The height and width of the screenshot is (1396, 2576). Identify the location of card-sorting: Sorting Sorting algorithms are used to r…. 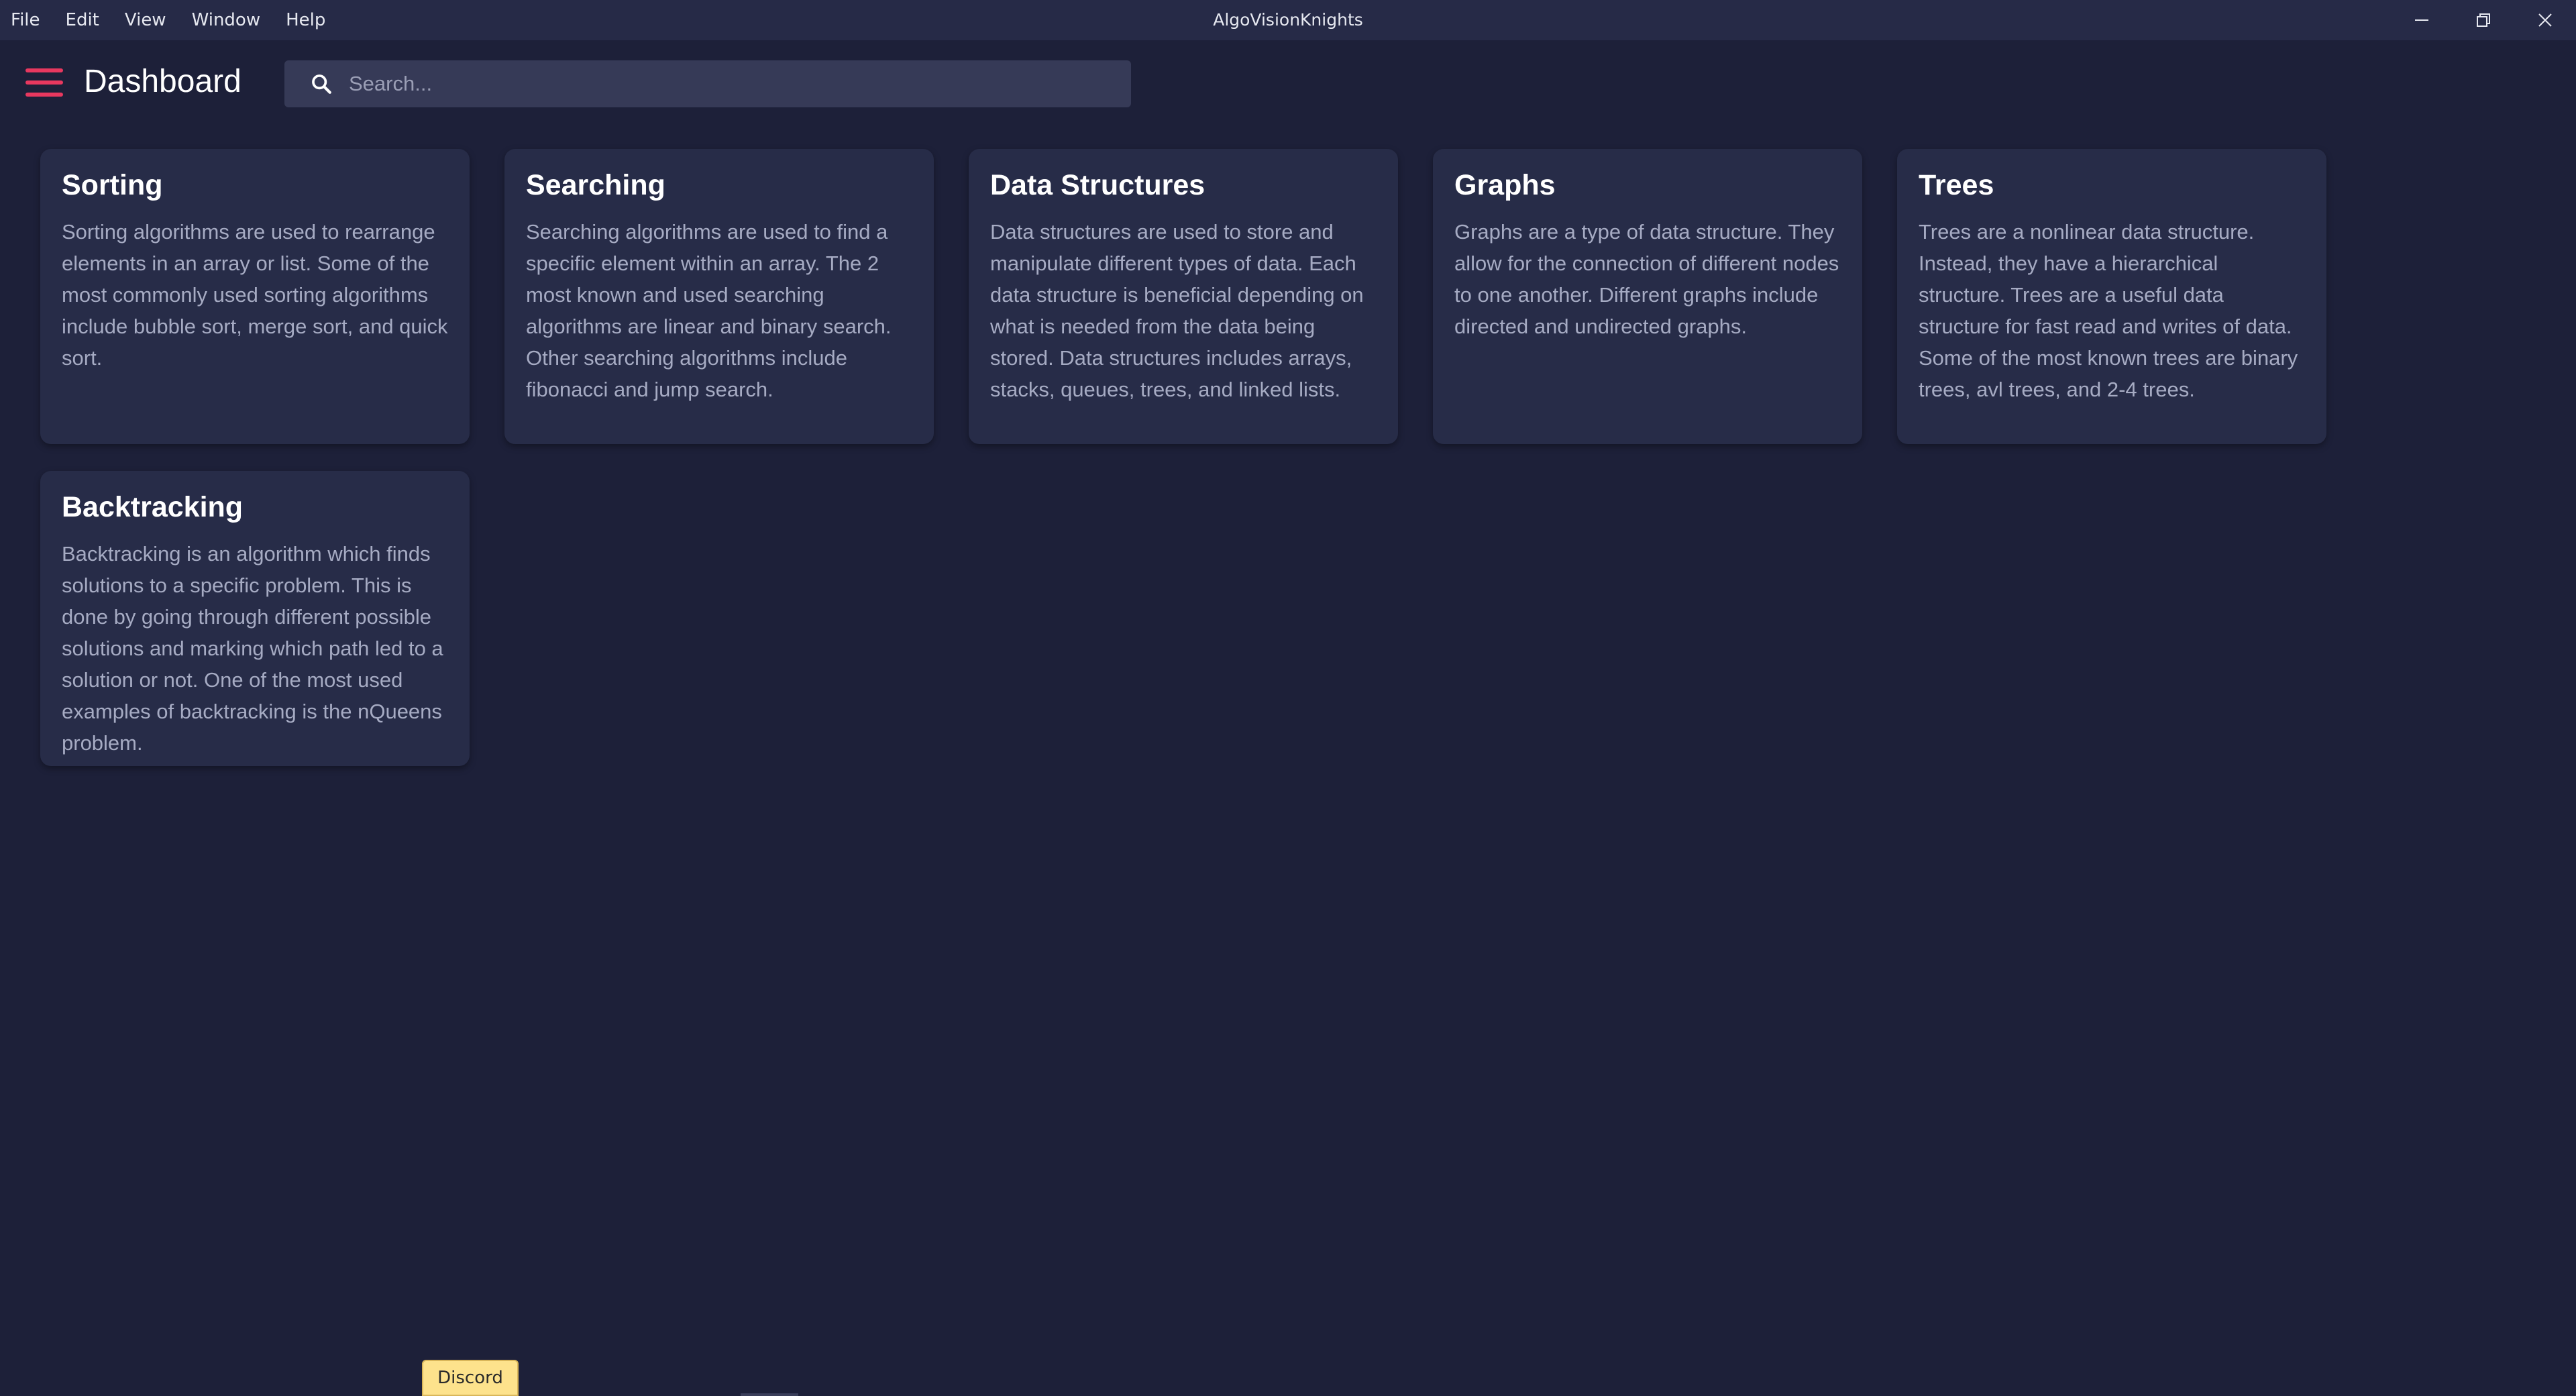
(255, 296).